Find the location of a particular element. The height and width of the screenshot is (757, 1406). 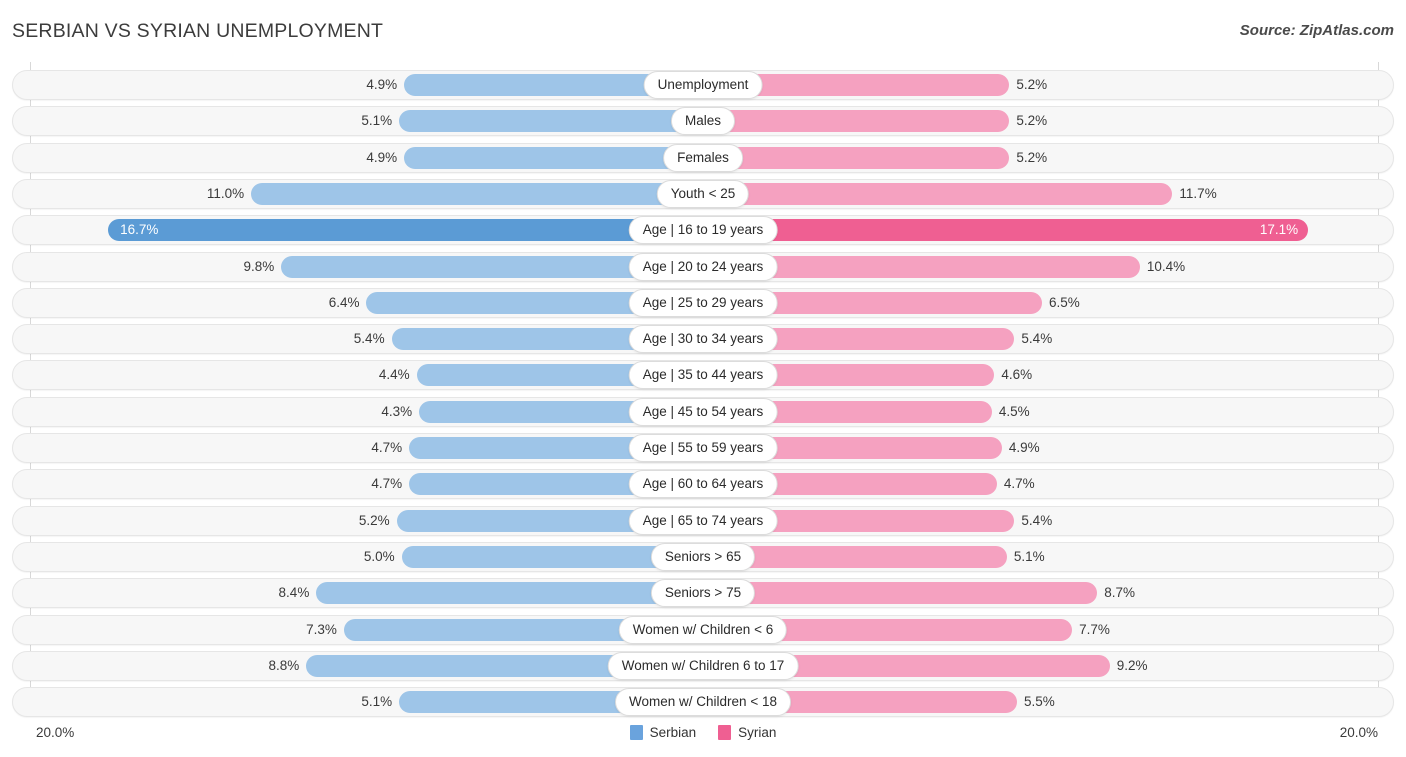

category-label: Age | 20 to 24 years is located at coordinates (703, 266).